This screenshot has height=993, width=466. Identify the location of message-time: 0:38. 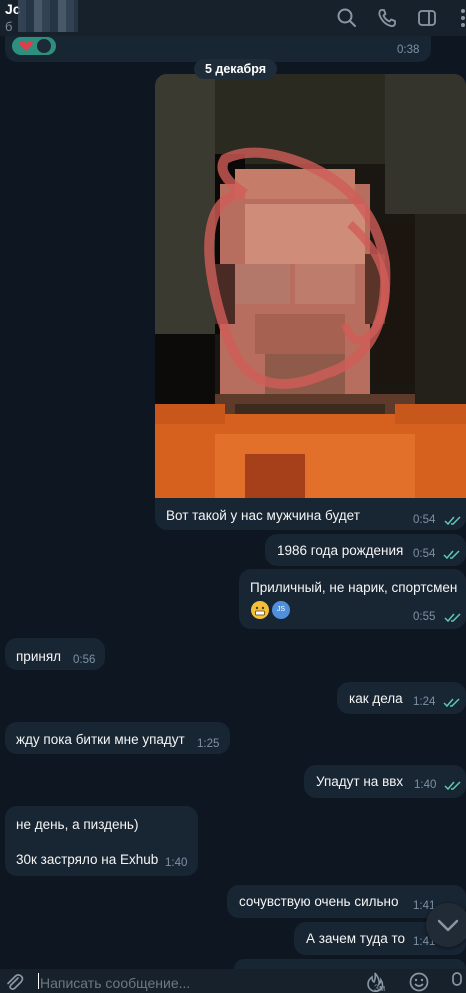
(408, 50).